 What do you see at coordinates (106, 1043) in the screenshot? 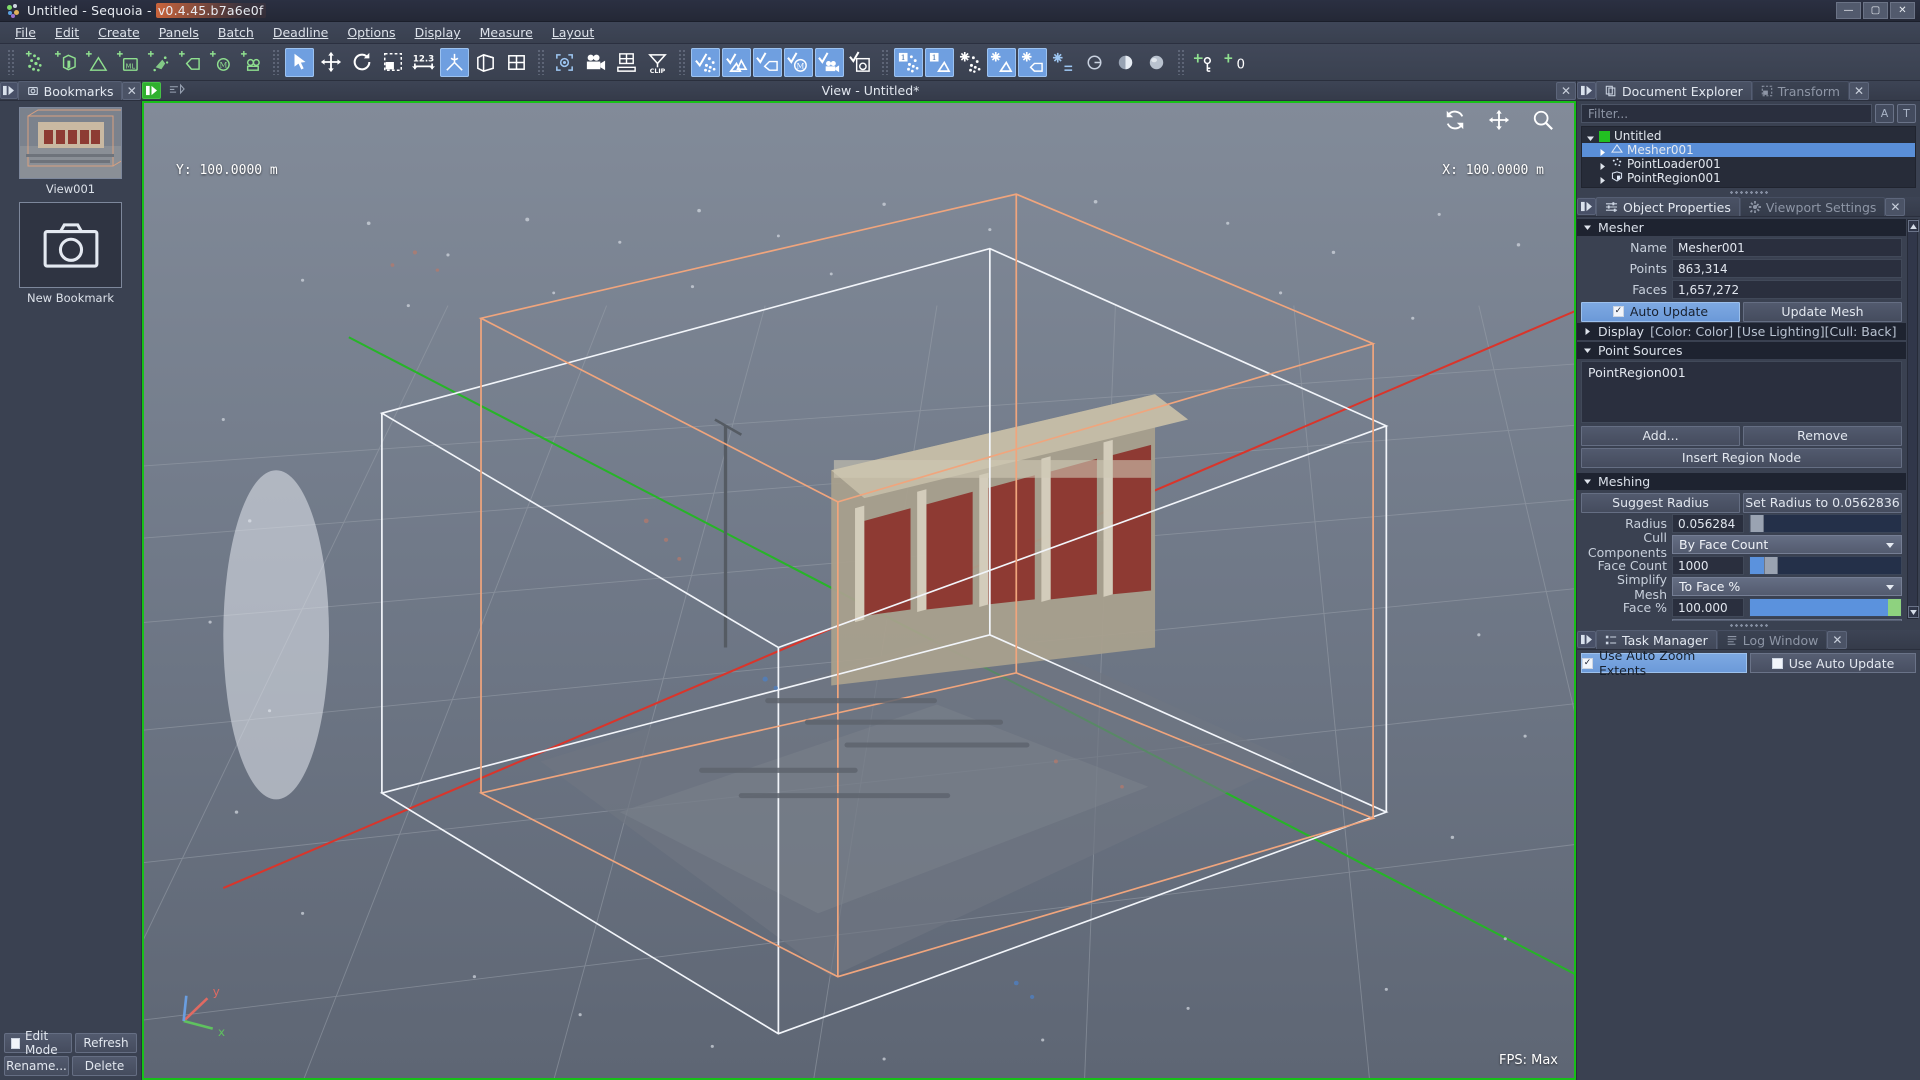
I see `refresh-button: Refresh` at bounding box center [106, 1043].